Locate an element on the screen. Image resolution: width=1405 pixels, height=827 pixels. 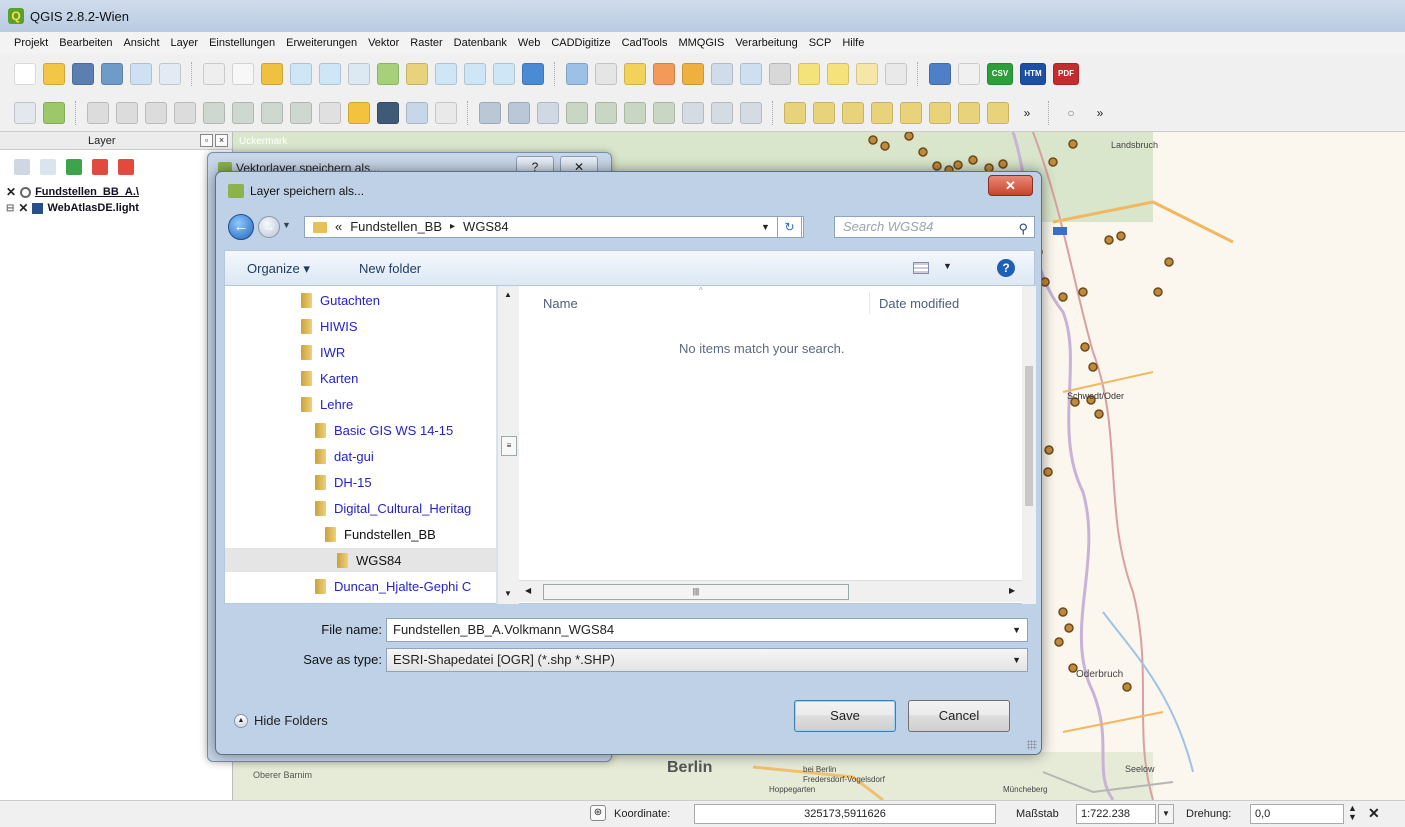
new-print-composer-icon is located at coordinates (141, 74).